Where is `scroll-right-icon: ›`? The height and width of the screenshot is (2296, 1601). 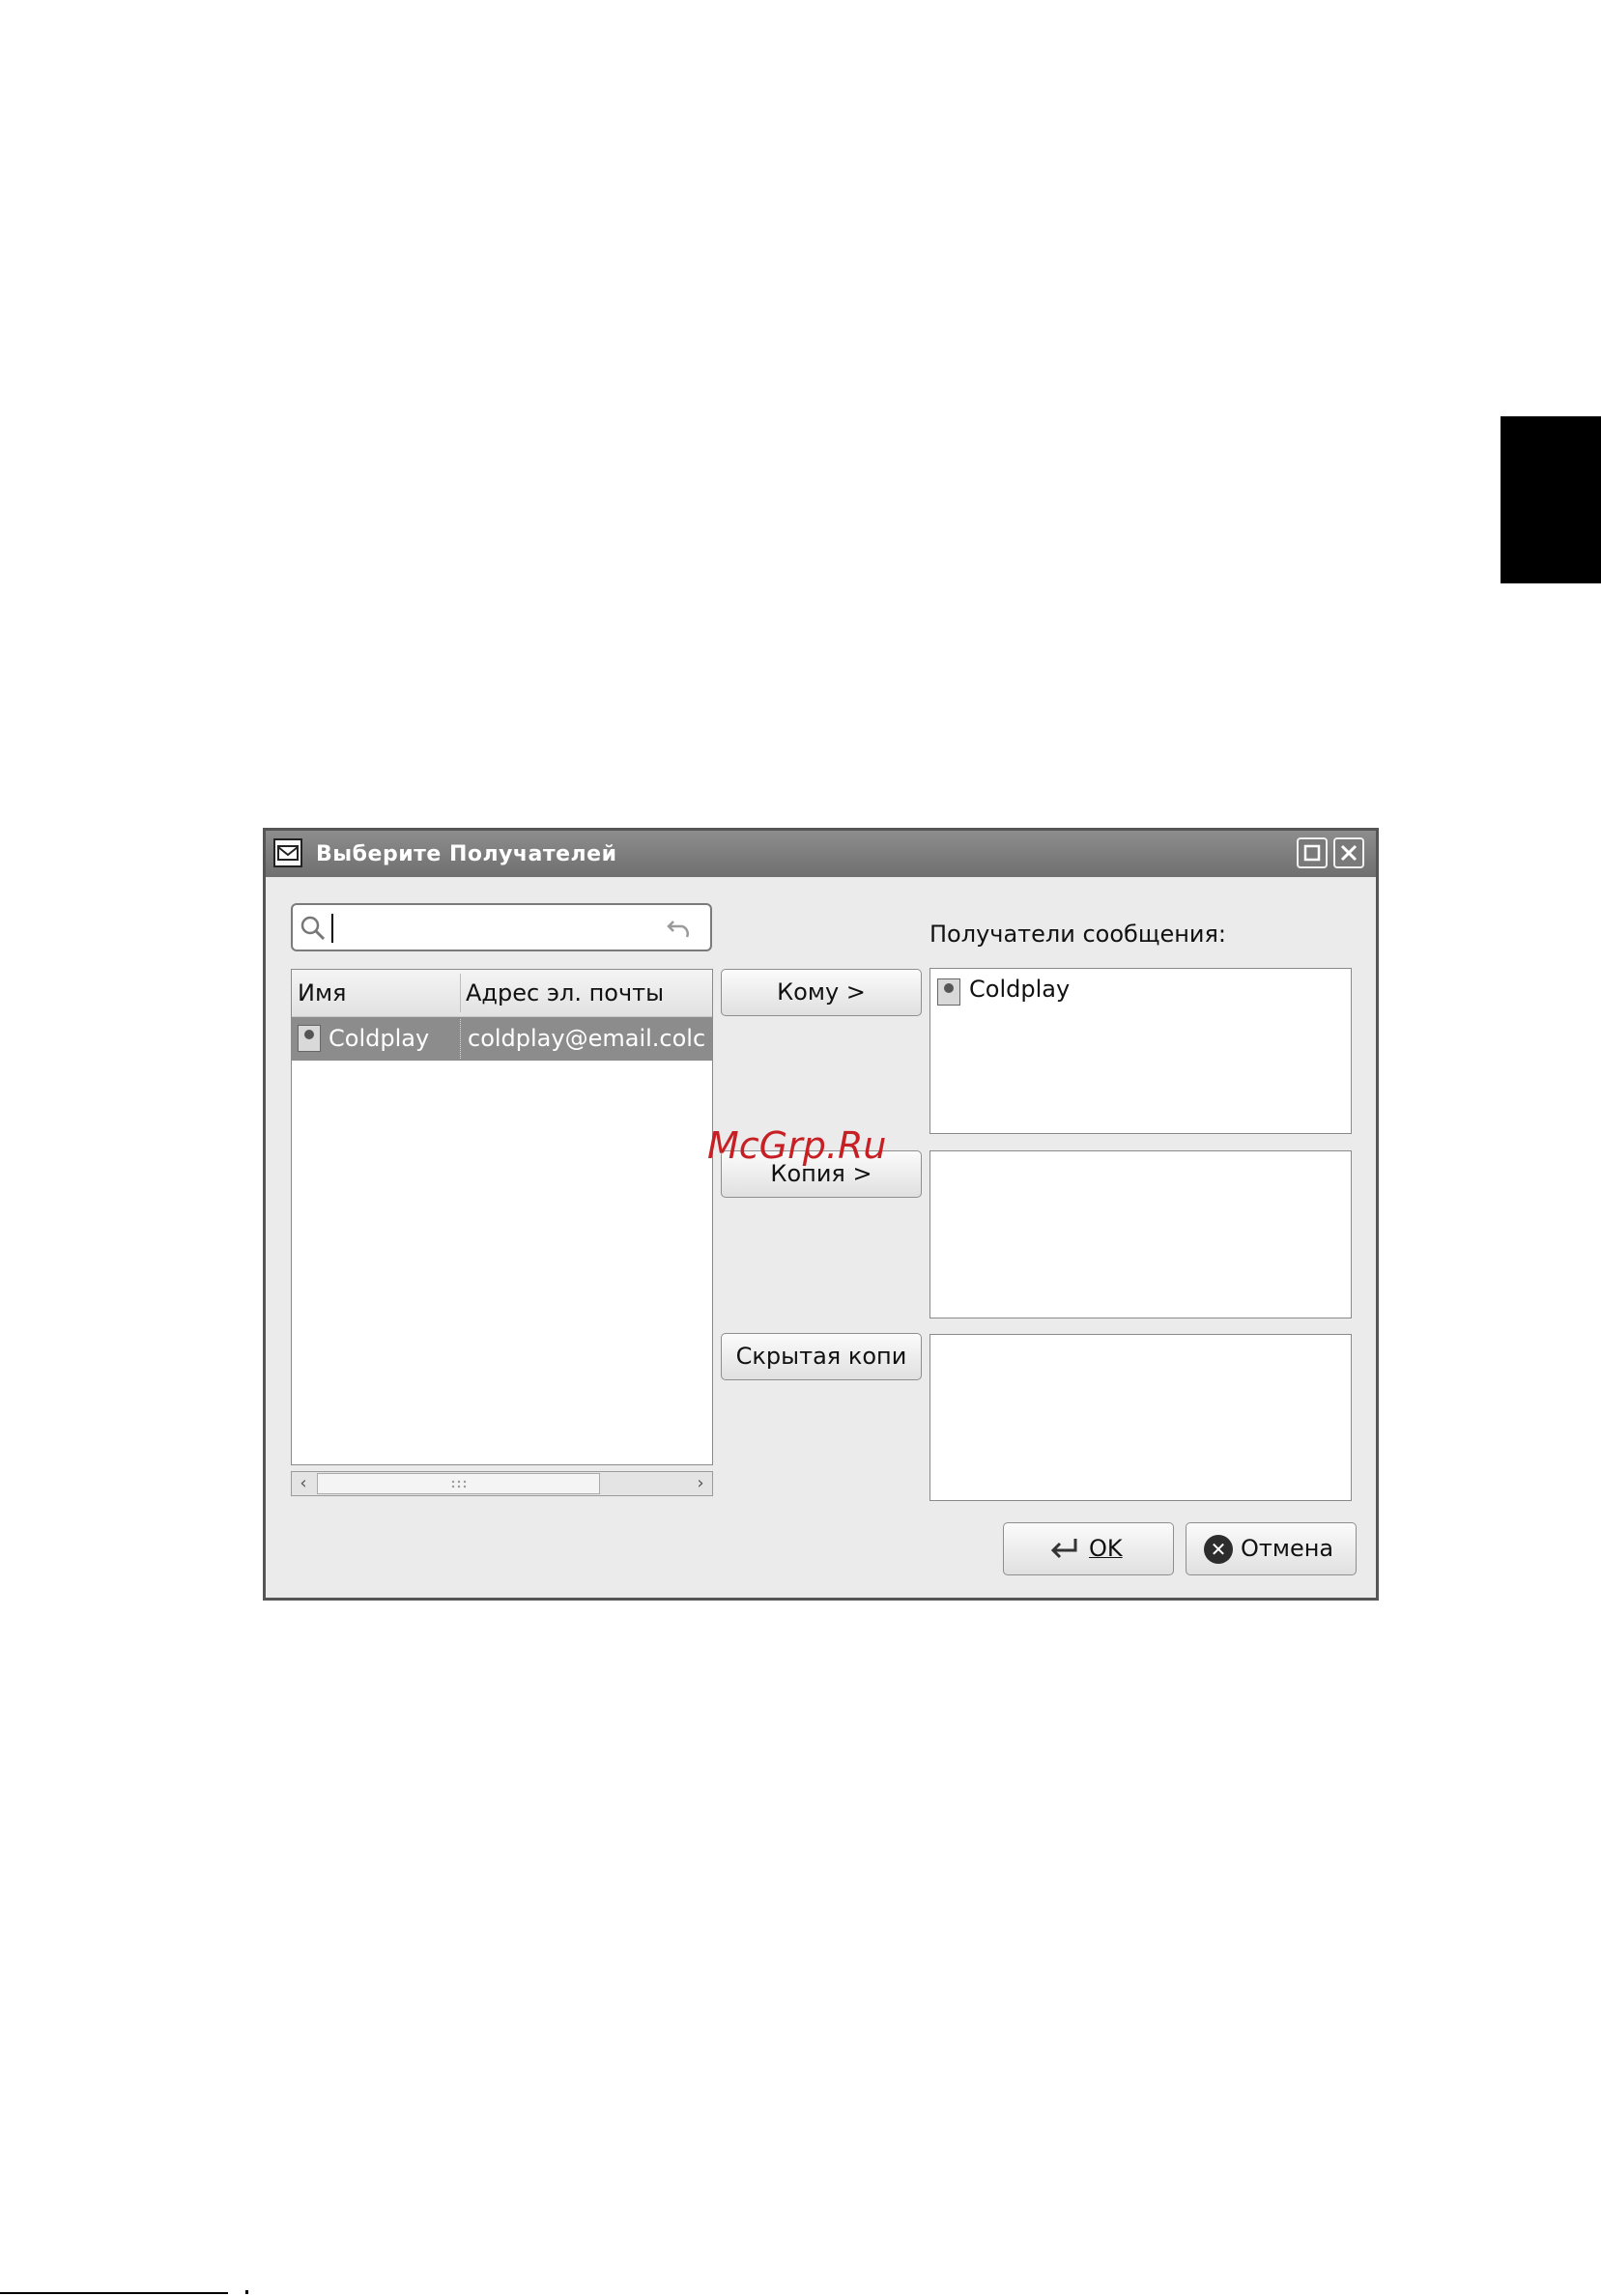
scroll-right-icon: › is located at coordinates (700, 1483).